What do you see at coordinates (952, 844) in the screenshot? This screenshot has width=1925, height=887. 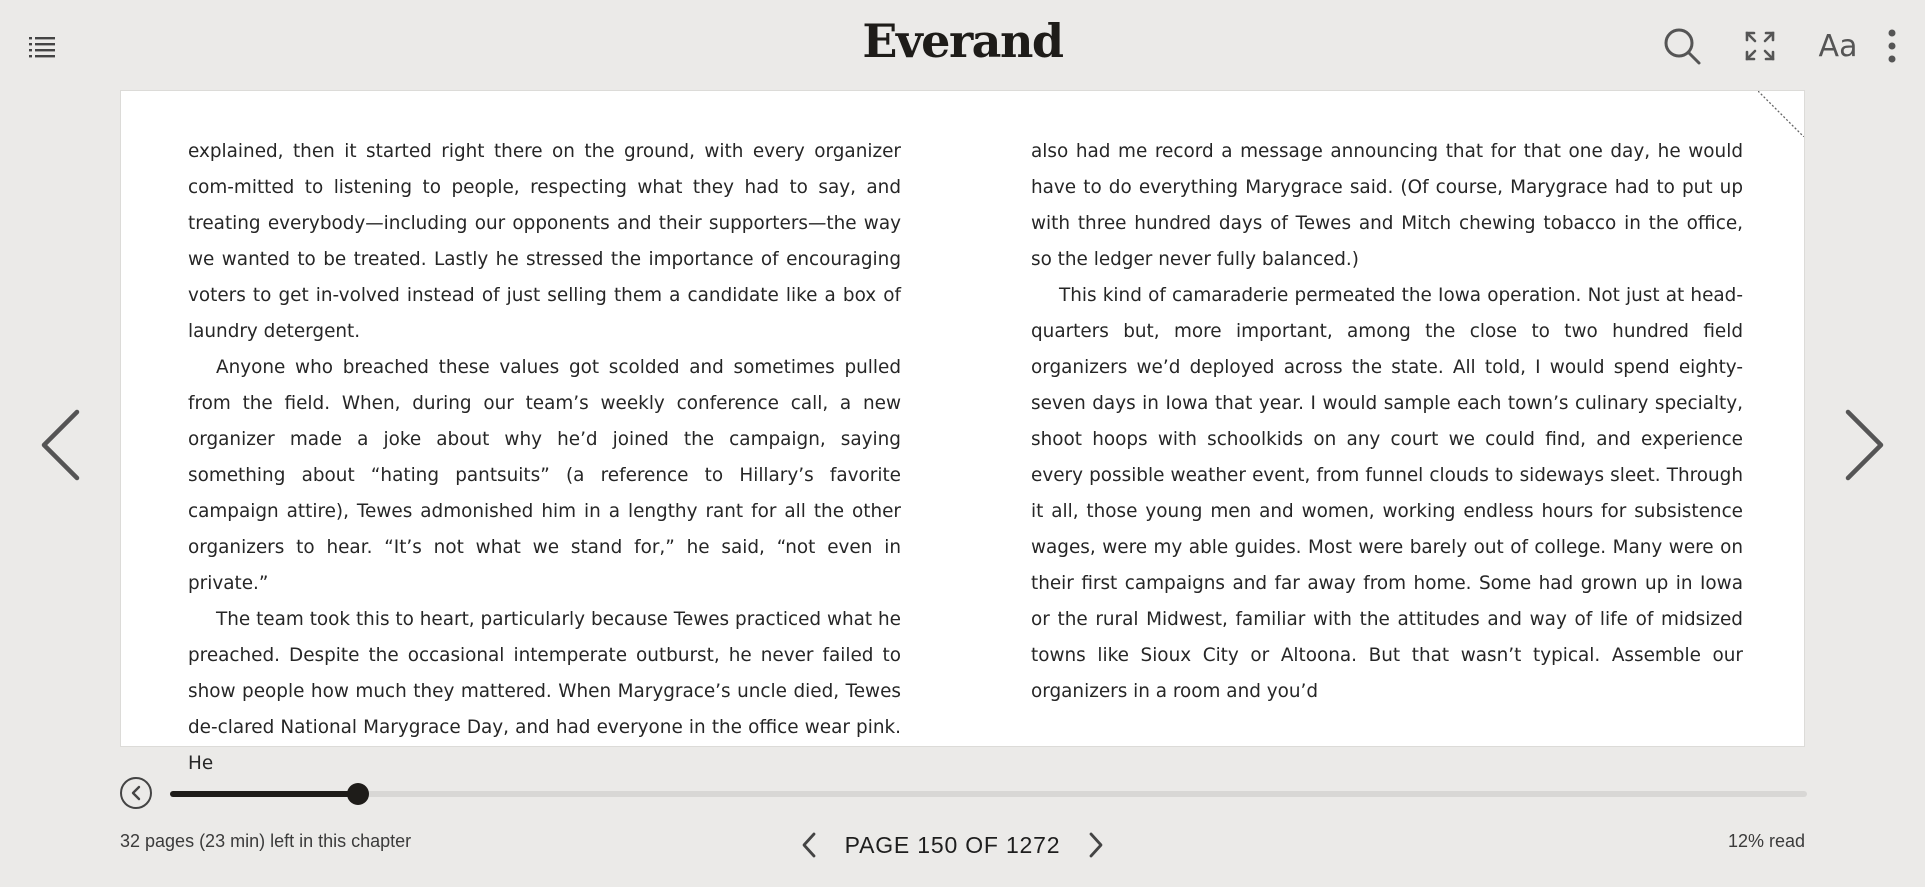 I see `page-number-label: PAGE 150 OF 1272` at bounding box center [952, 844].